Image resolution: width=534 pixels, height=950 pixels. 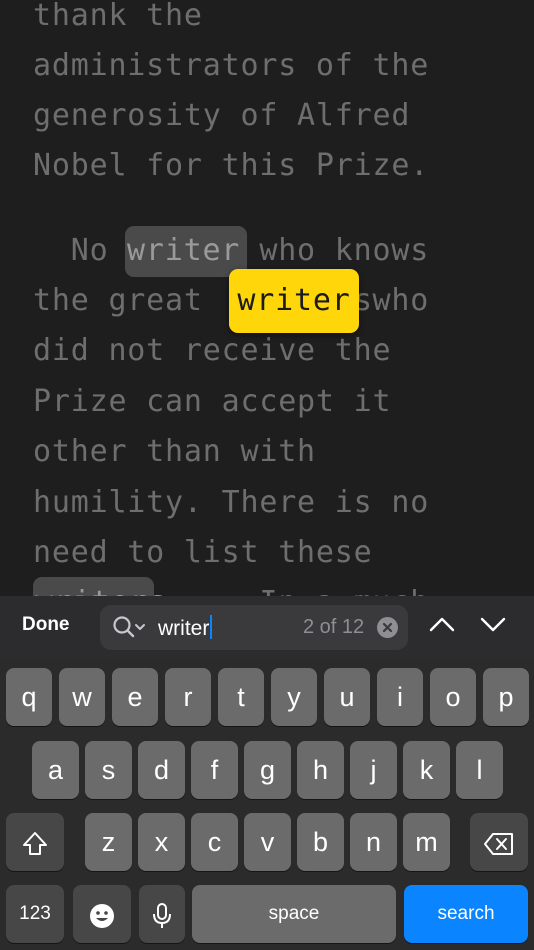 What do you see at coordinates (101, 587) in the screenshot?
I see `search-match-text: writers` at bounding box center [101, 587].